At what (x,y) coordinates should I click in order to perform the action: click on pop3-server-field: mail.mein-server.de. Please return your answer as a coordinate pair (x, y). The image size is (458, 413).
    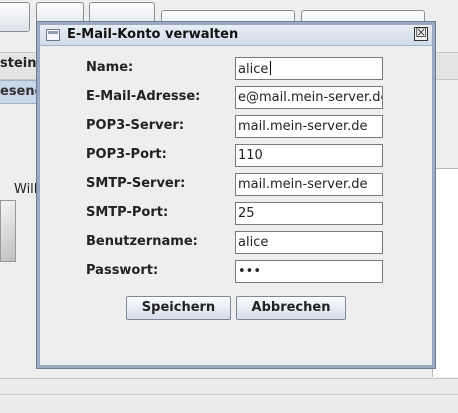
    Looking at the image, I should click on (309, 126).